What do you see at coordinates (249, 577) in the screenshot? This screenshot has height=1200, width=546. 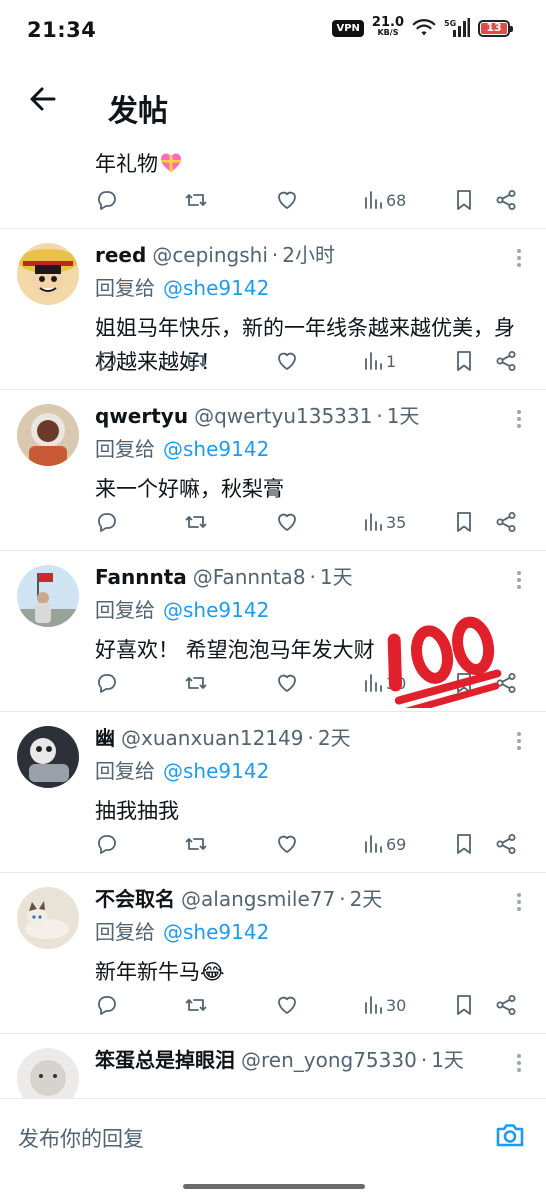 I see `user-handle: @Fannnta8` at bounding box center [249, 577].